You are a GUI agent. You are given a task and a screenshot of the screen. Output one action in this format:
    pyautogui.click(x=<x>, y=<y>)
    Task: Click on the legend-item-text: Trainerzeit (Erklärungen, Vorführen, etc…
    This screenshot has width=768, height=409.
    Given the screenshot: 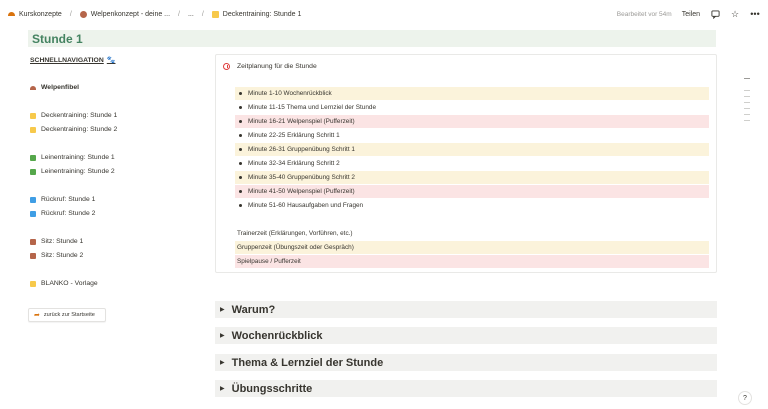 What is the action you would take?
    pyautogui.click(x=295, y=233)
    